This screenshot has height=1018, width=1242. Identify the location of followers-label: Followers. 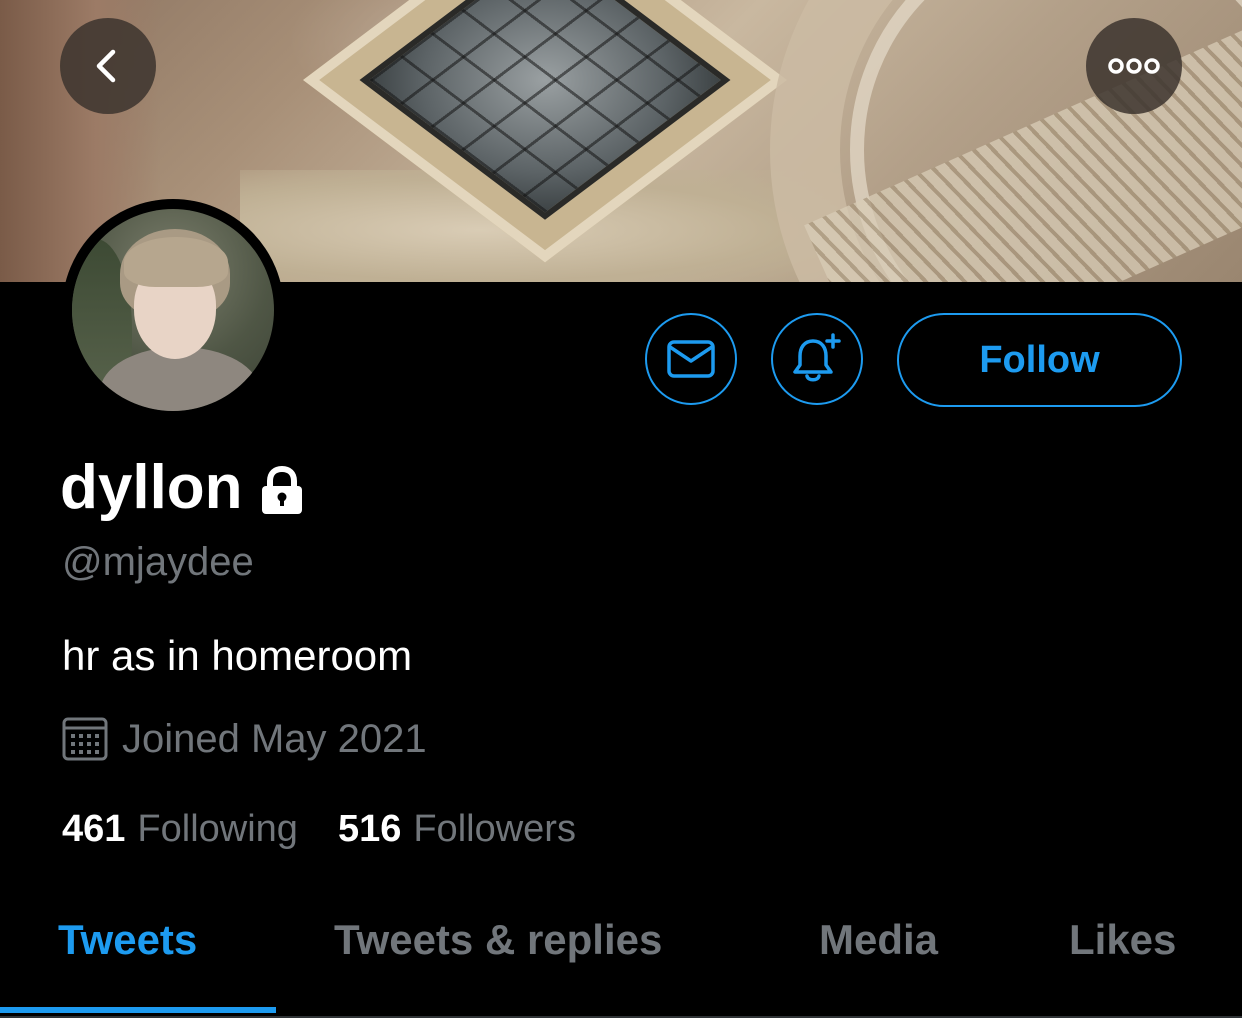
(494, 829).